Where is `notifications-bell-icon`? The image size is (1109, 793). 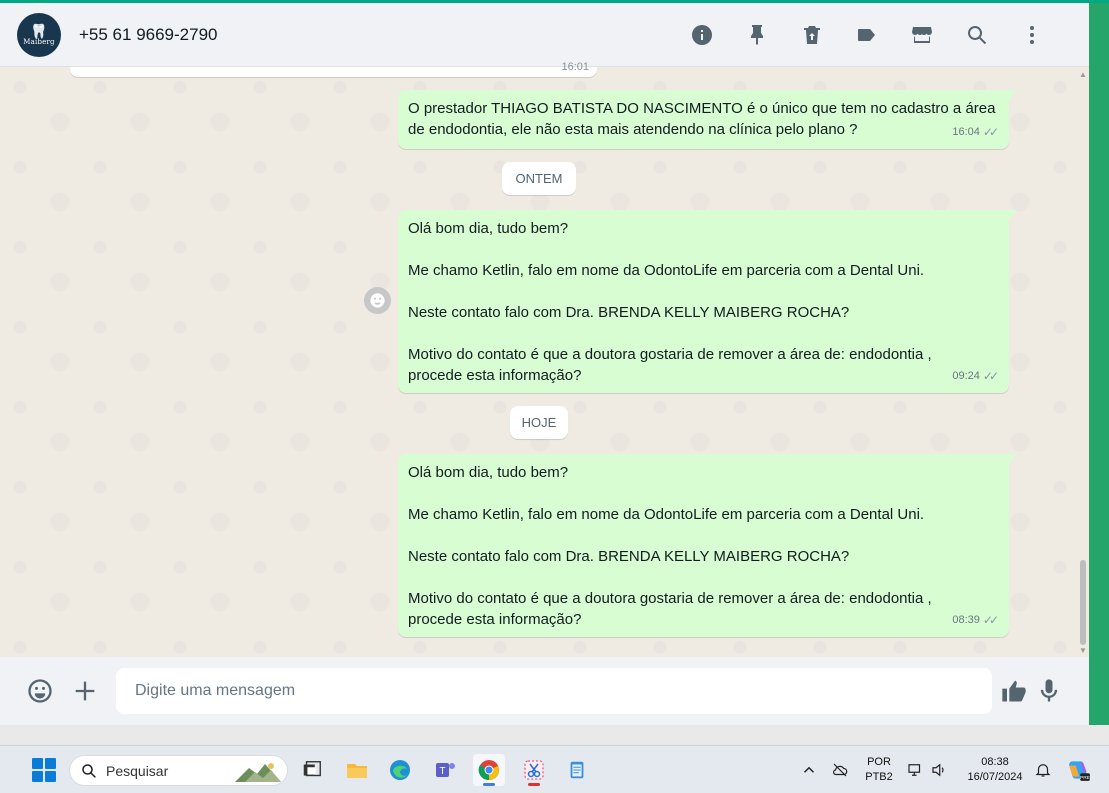
notifications-bell-icon is located at coordinates (1043, 770).